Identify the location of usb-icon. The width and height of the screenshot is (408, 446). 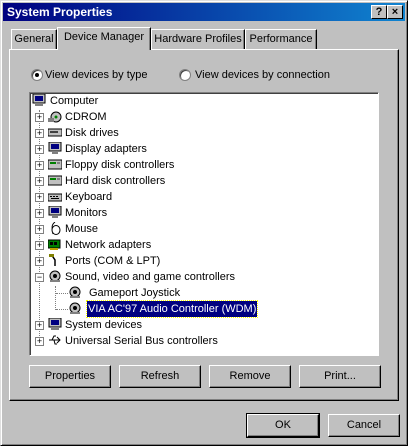
(55, 340).